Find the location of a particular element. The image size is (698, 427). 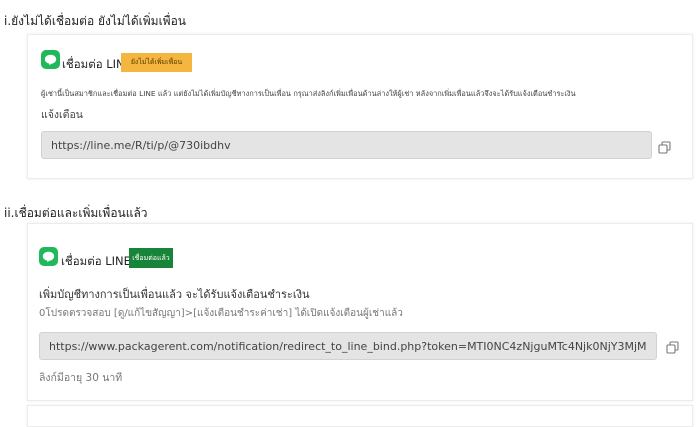

url-field: https://line.me/R/ti/p/@730ibdhv is located at coordinates (346, 145).